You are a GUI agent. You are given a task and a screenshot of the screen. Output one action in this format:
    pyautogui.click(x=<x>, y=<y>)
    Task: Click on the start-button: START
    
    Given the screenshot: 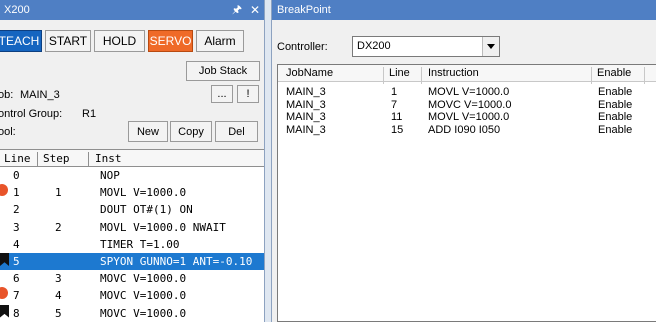 What is the action you would take?
    pyautogui.click(x=68, y=41)
    